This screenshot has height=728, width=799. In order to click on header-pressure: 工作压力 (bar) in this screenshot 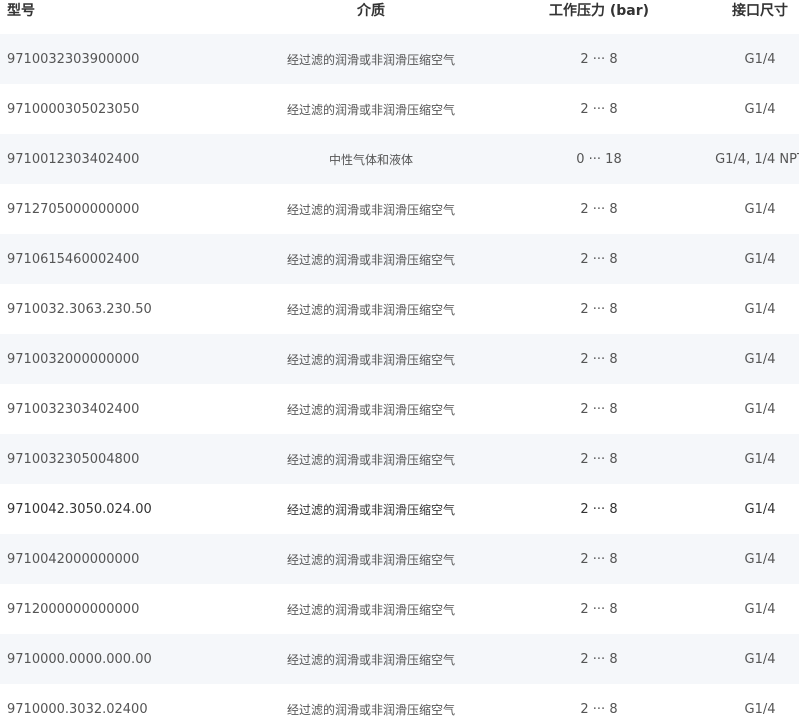, I will do `click(599, 17)`.